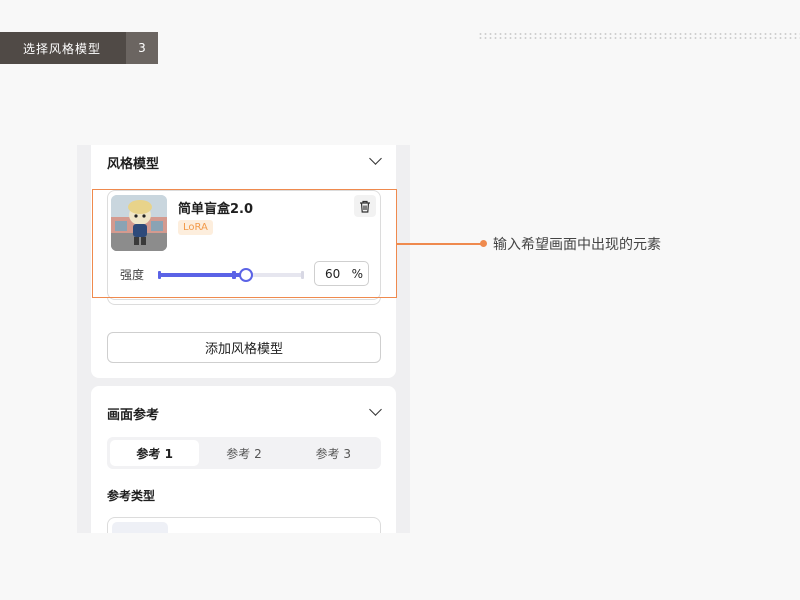 The height and width of the screenshot is (600, 800). Describe the element at coordinates (131, 496) in the screenshot. I see `reference-type-label: 参考类型` at that location.